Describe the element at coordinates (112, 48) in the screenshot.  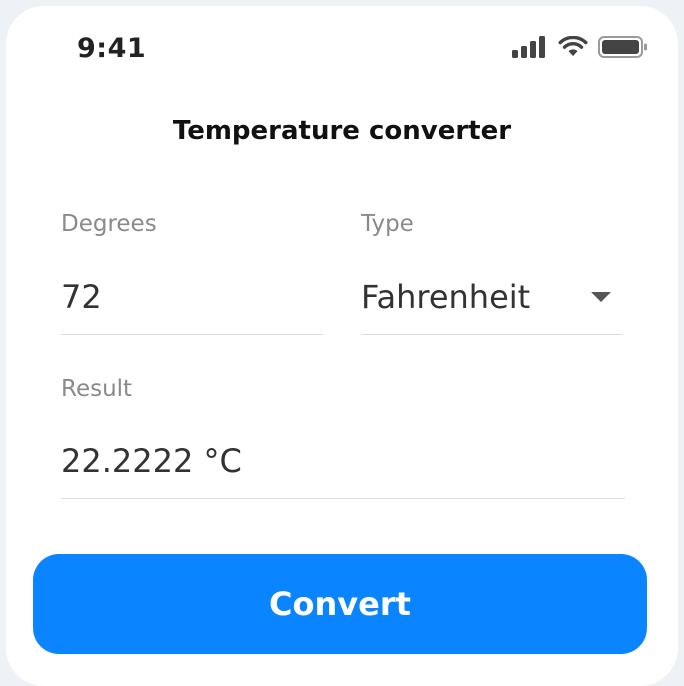
I see `status-time: 9:41` at that location.